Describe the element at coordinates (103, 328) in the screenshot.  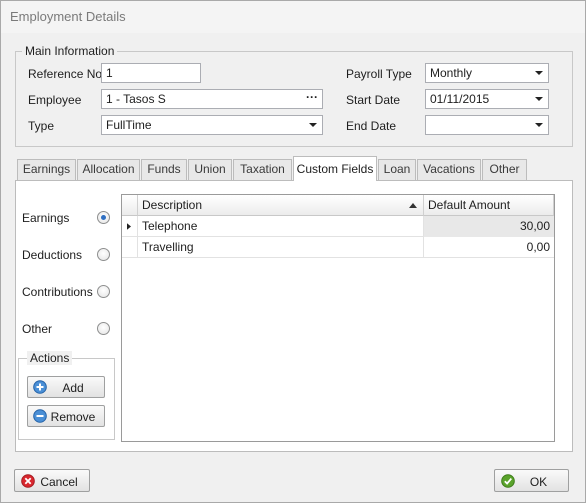
I see `other-radio` at that location.